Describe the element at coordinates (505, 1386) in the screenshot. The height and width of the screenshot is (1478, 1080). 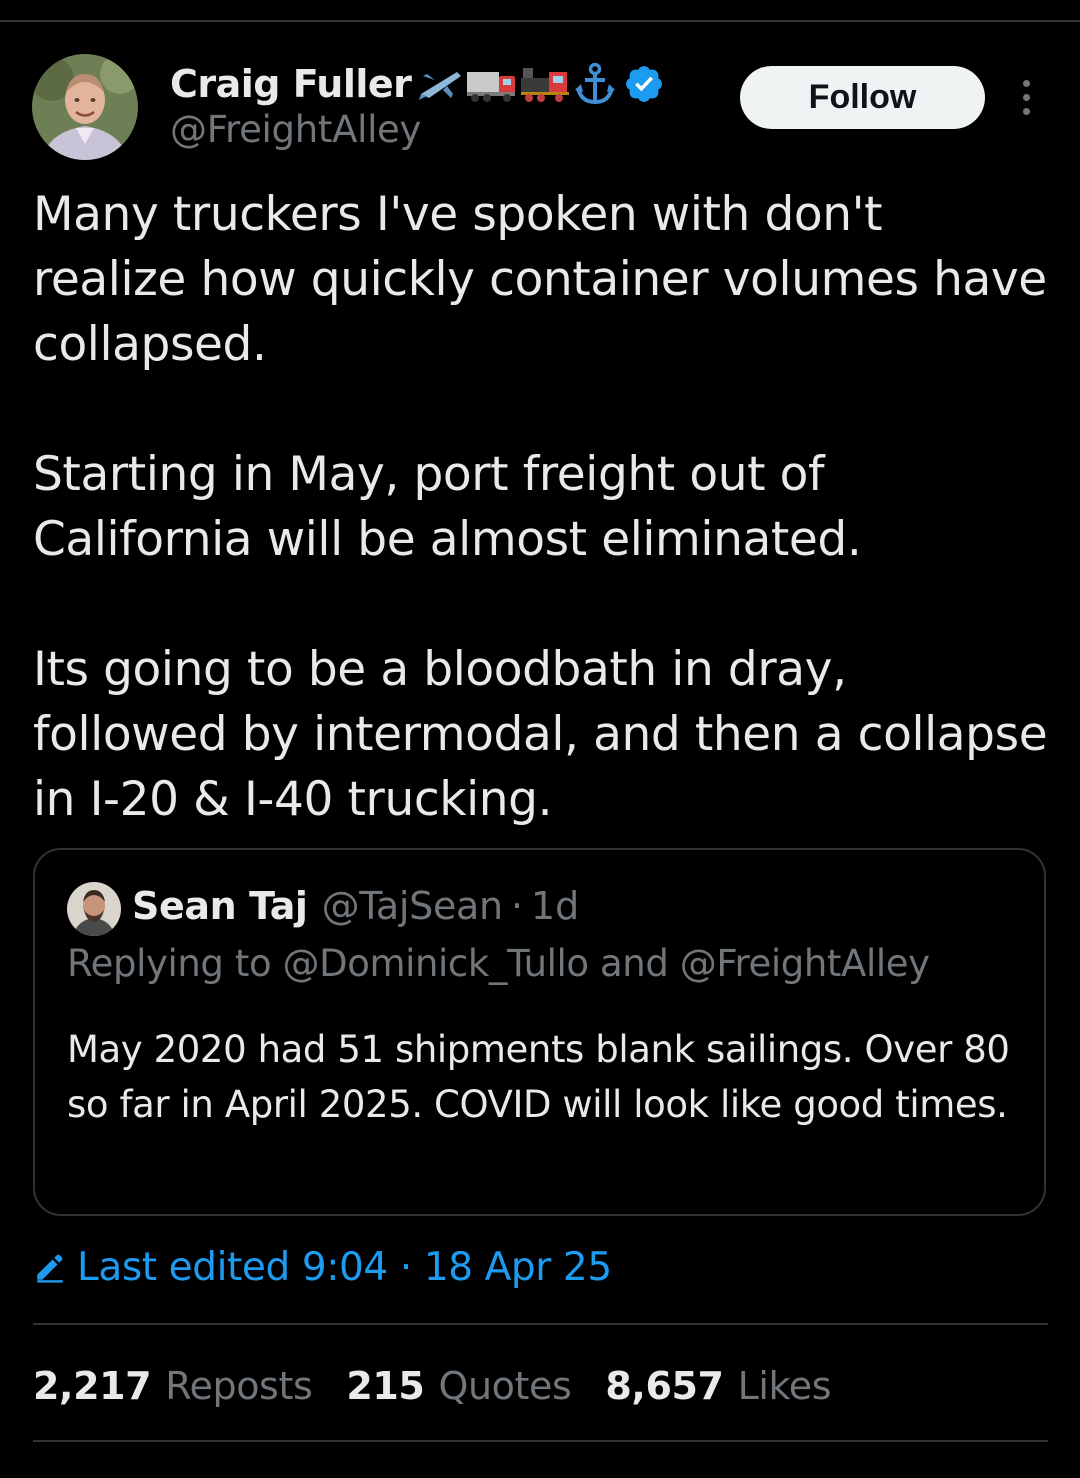
I see `quotes-label: Quotes` at that location.